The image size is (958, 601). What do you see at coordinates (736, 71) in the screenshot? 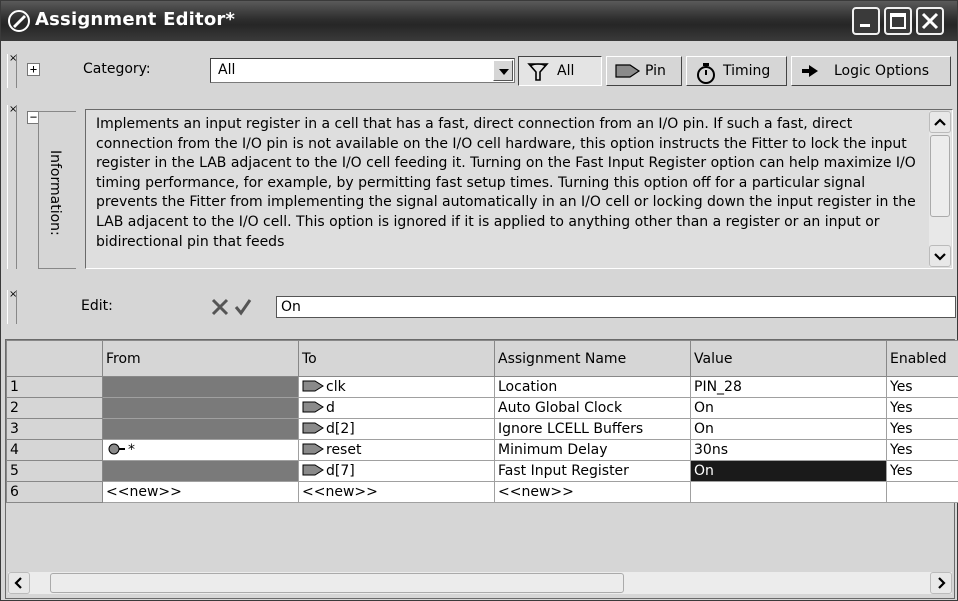
I see `filter-timing-button: Timing` at bounding box center [736, 71].